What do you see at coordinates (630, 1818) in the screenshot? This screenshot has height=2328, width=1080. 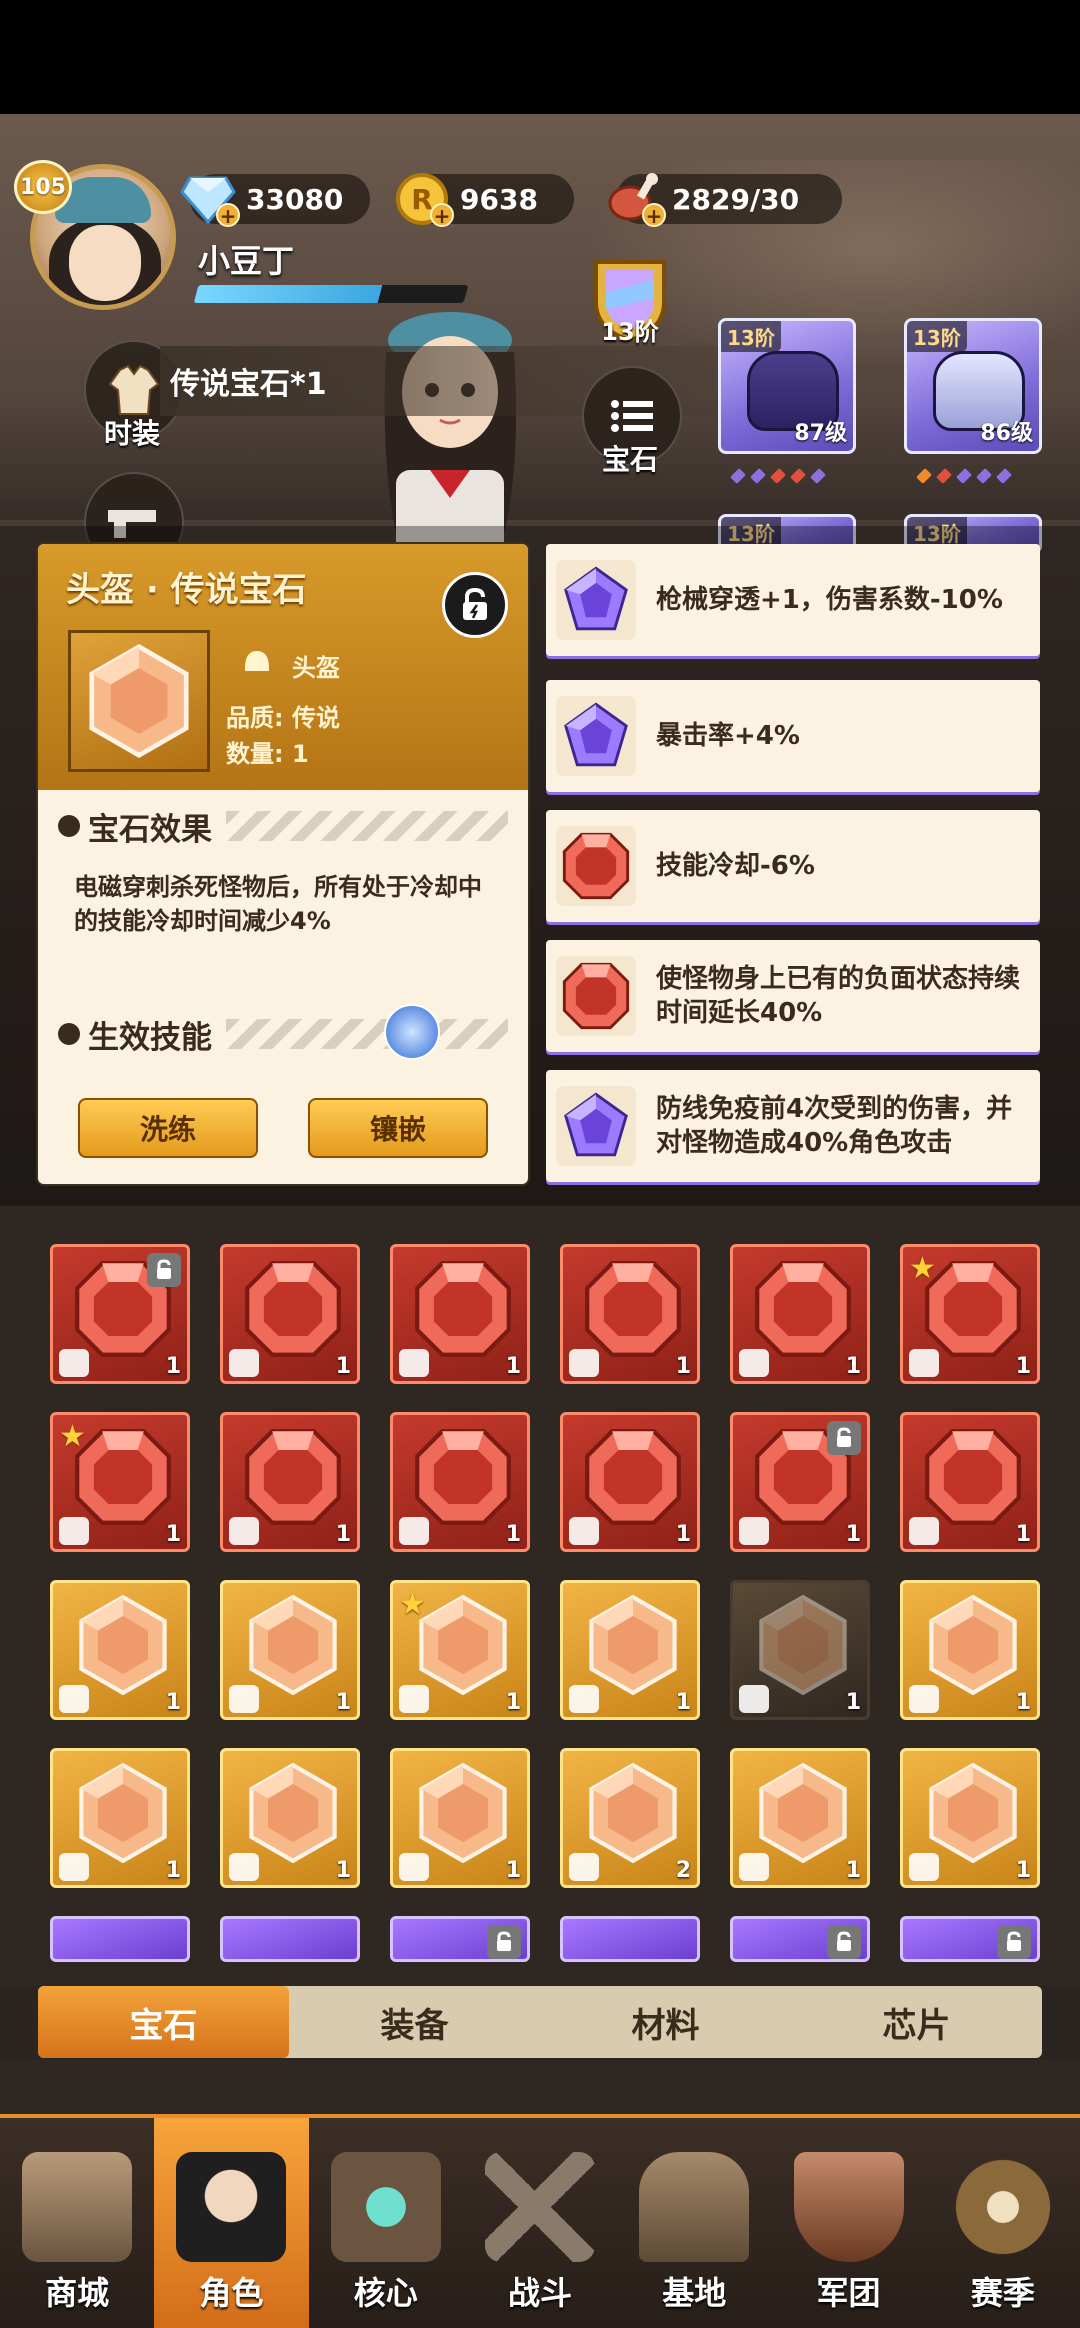 I see `gem-inventory-cell: 2` at bounding box center [630, 1818].